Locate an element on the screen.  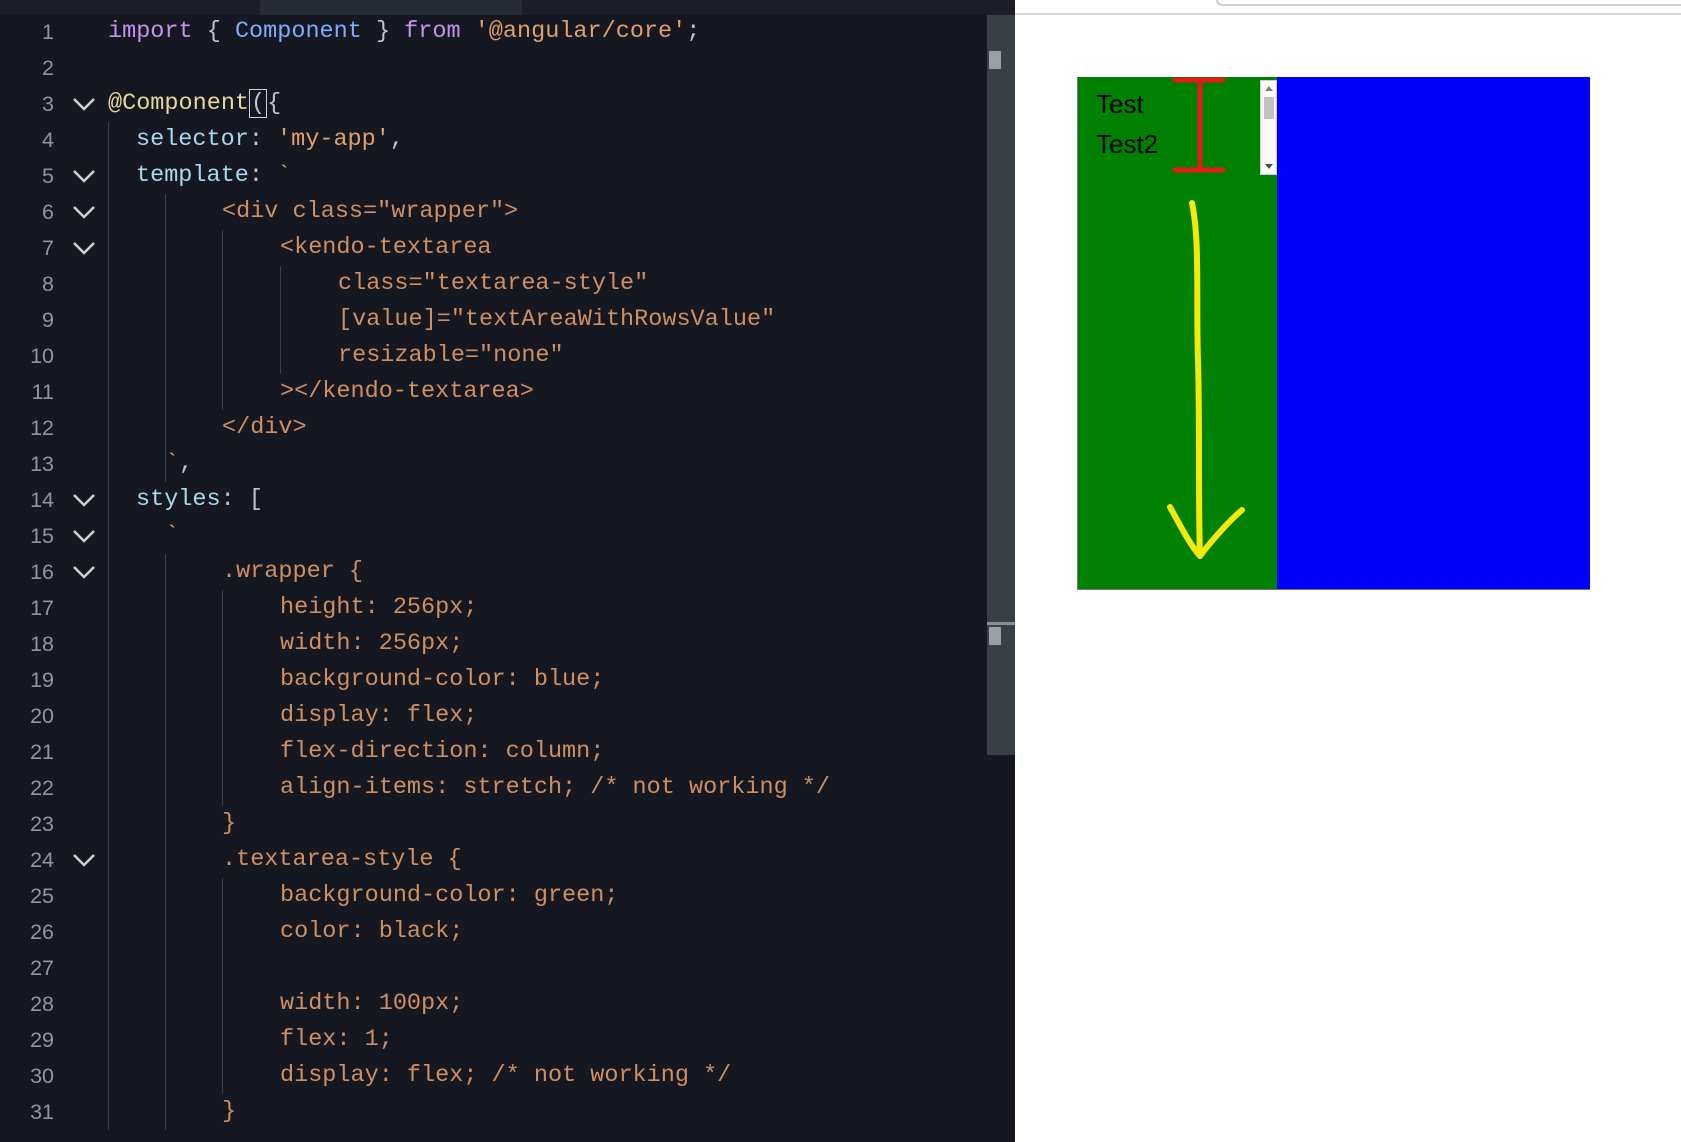
code-line: 16 .wrapper { is located at coordinates (492, 572).